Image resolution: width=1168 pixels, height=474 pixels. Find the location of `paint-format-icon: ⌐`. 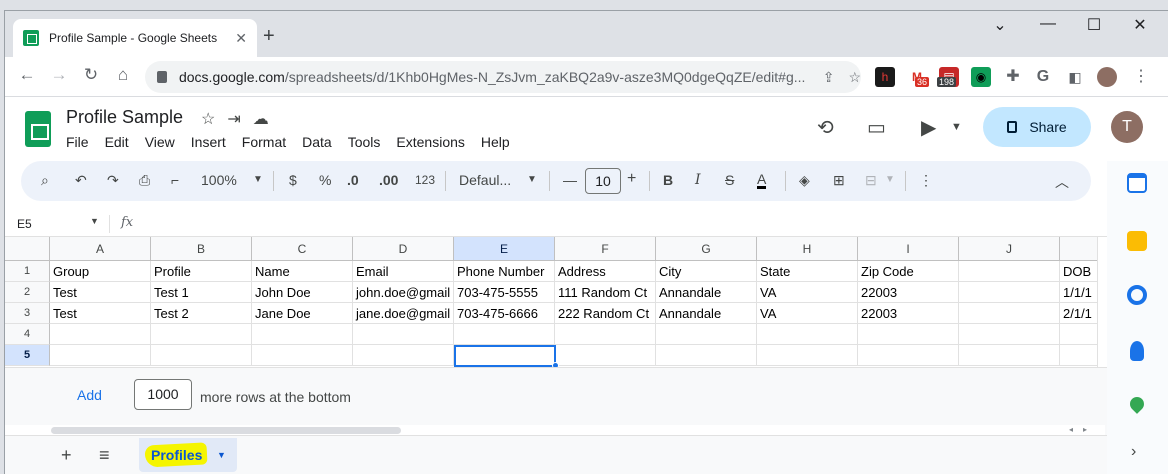

paint-format-icon: ⌐ is located at coordinates (175, 180).